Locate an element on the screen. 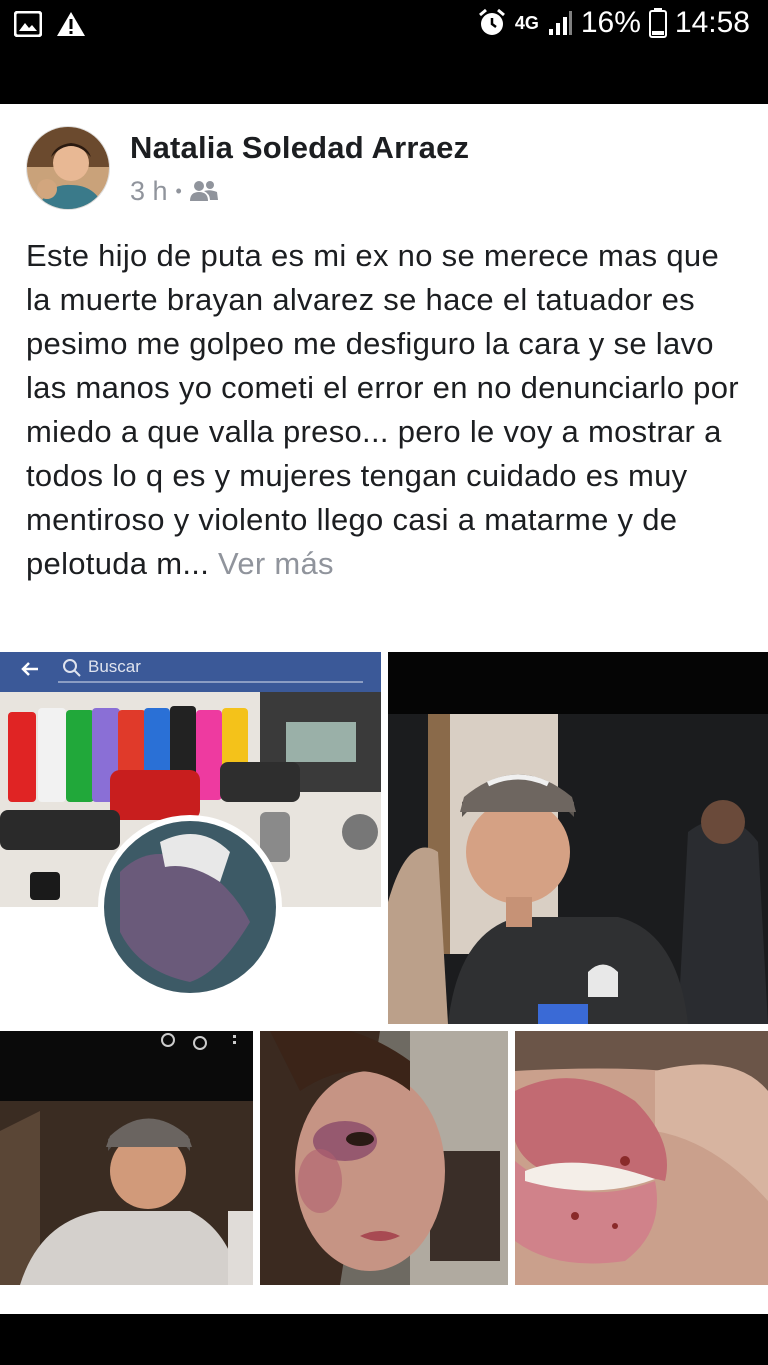 Image resolution: width=768 pixels, height=1365 pixels. search-icon is located at coordinates (72, 668).